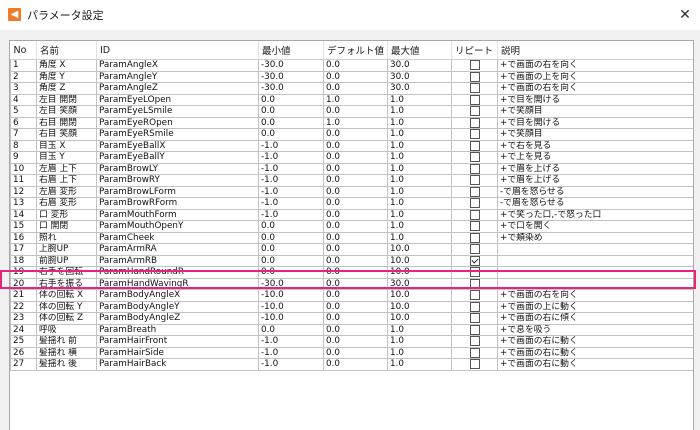 The image size is (700, 430). What do you see at coordinates (595, 261) in the screenshot?
I see `cell-description` at bounding box center [595, 261].